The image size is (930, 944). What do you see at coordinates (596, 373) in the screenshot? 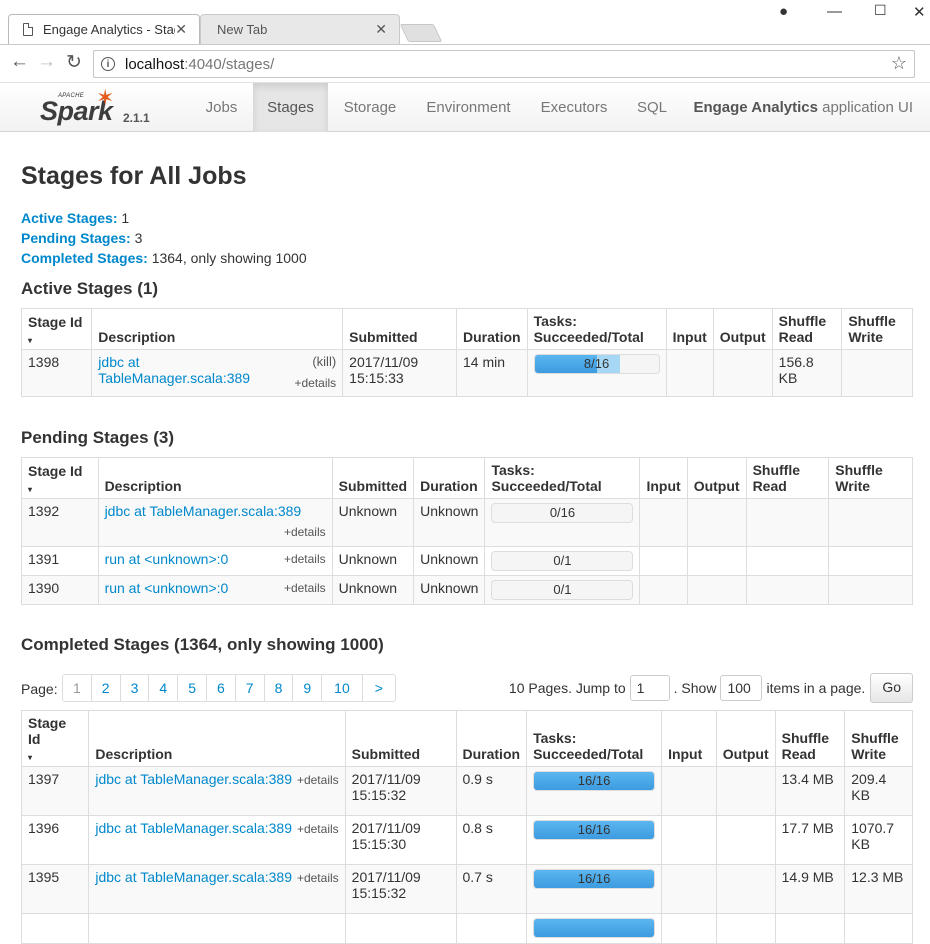
I see `tasks-cell: 8/16` at bounding box center [596, 373].